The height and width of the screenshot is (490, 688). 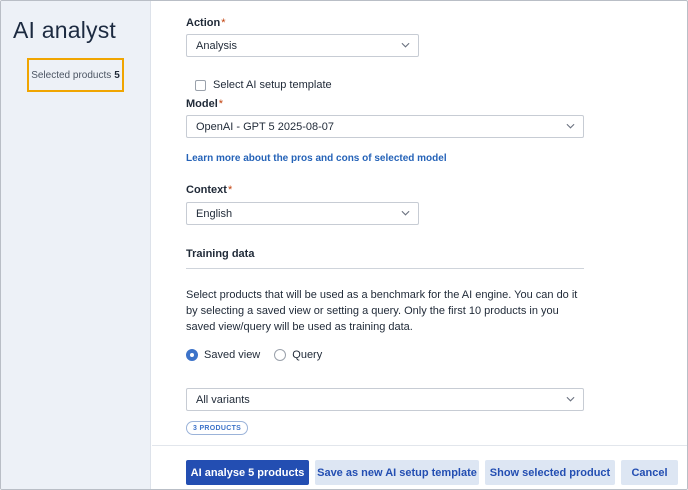 What do you see at coordinates (217, 428) in the screenshot?
I see `products-count-badge: 3 PRODUCTS` at bounding box center [217, 428].